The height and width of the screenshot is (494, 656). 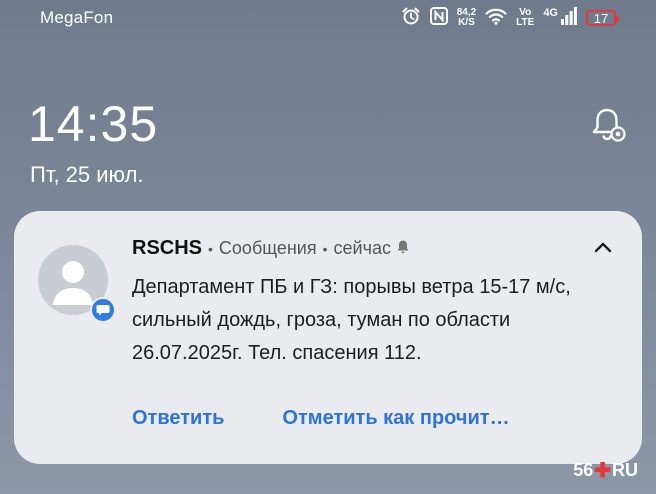 I want to click on battery-level: 17, so click(x=601, y=18).